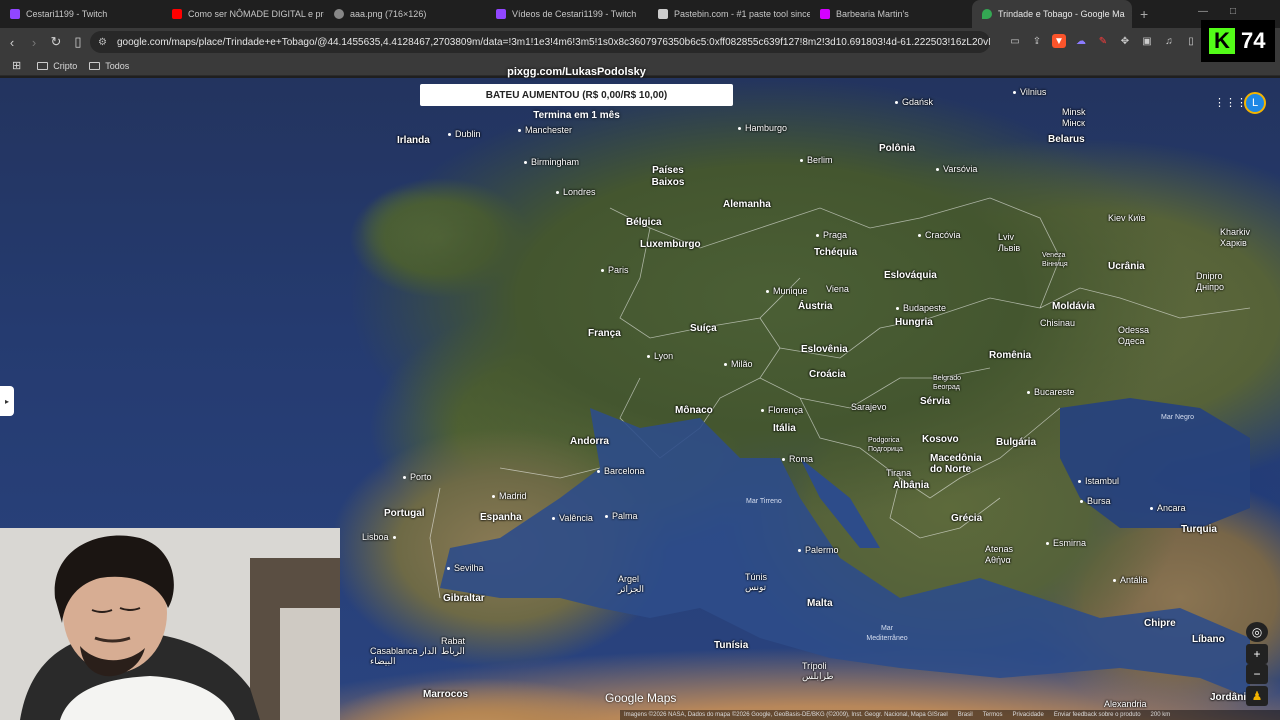  I want to click on map-label: Sarajevo, so click(869, 407).